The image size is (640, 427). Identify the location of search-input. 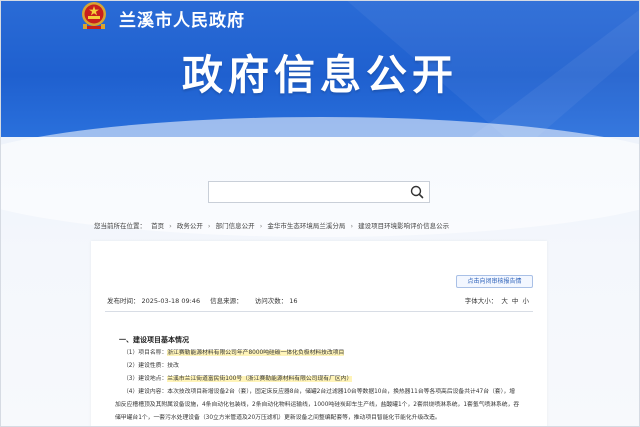
(312, 192).